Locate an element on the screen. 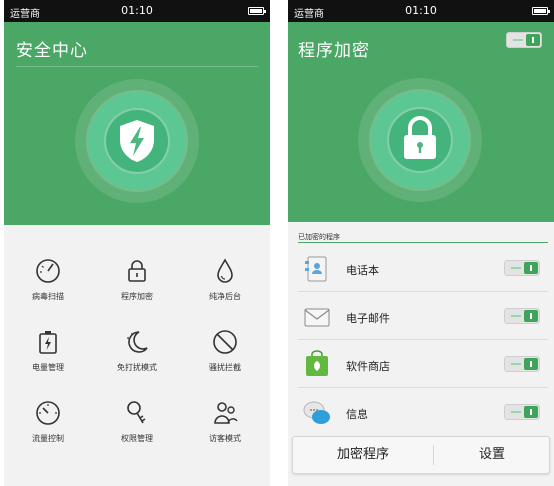 The width and height of the screenshot is (554, 486). chat-bubbles-icon is located at coordinates (316, 412).